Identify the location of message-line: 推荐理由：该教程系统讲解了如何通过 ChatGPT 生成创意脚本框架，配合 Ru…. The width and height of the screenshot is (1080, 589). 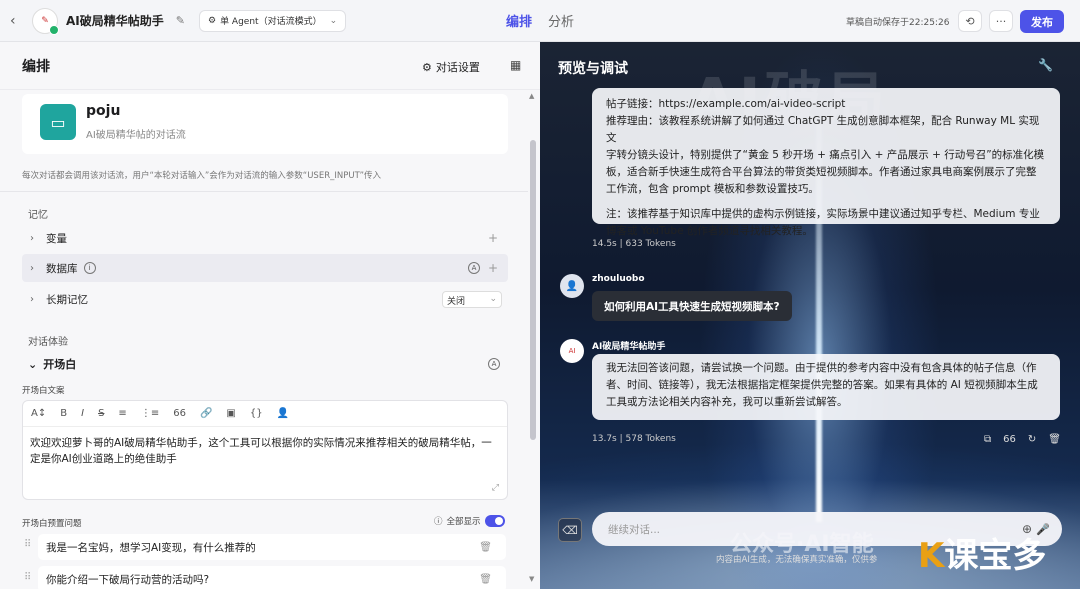
(823, 129).